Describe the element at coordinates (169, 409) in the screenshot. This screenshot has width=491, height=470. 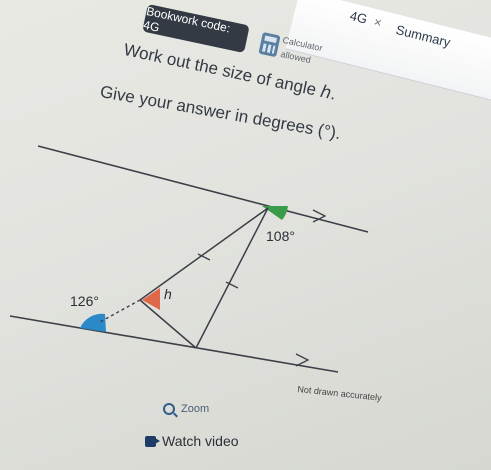
I see `search-icon` at that location.